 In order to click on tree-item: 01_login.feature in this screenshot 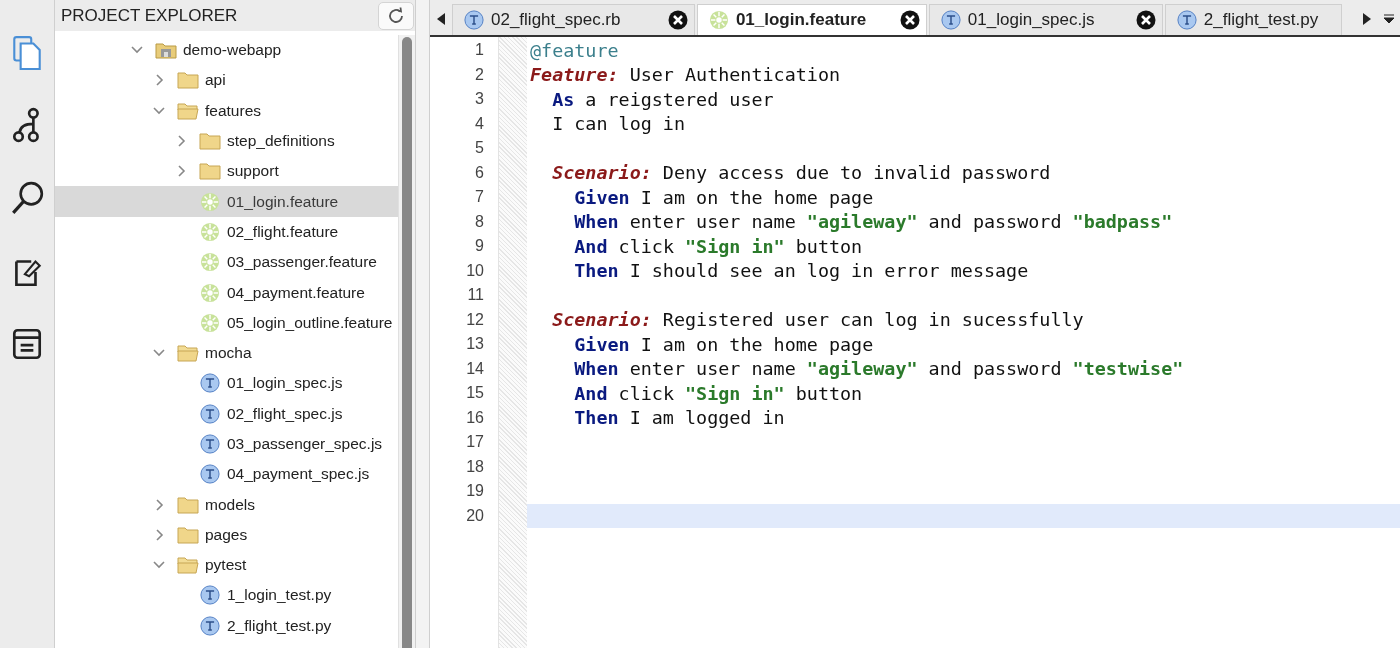, I will do `click(226, 201)`.